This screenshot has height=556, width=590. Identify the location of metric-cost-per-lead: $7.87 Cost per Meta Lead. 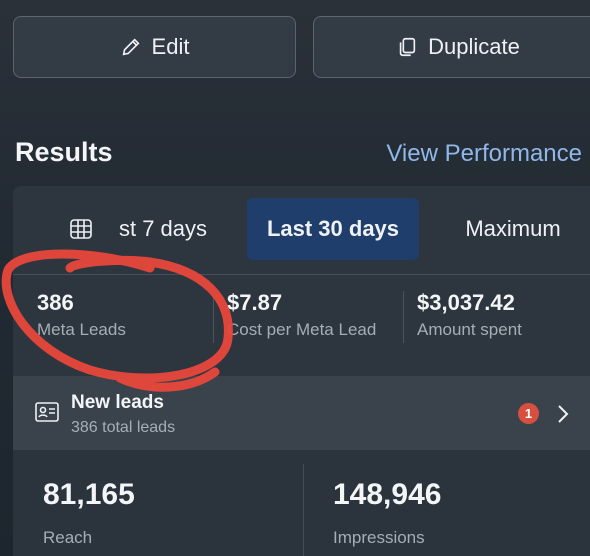
(301, 315).